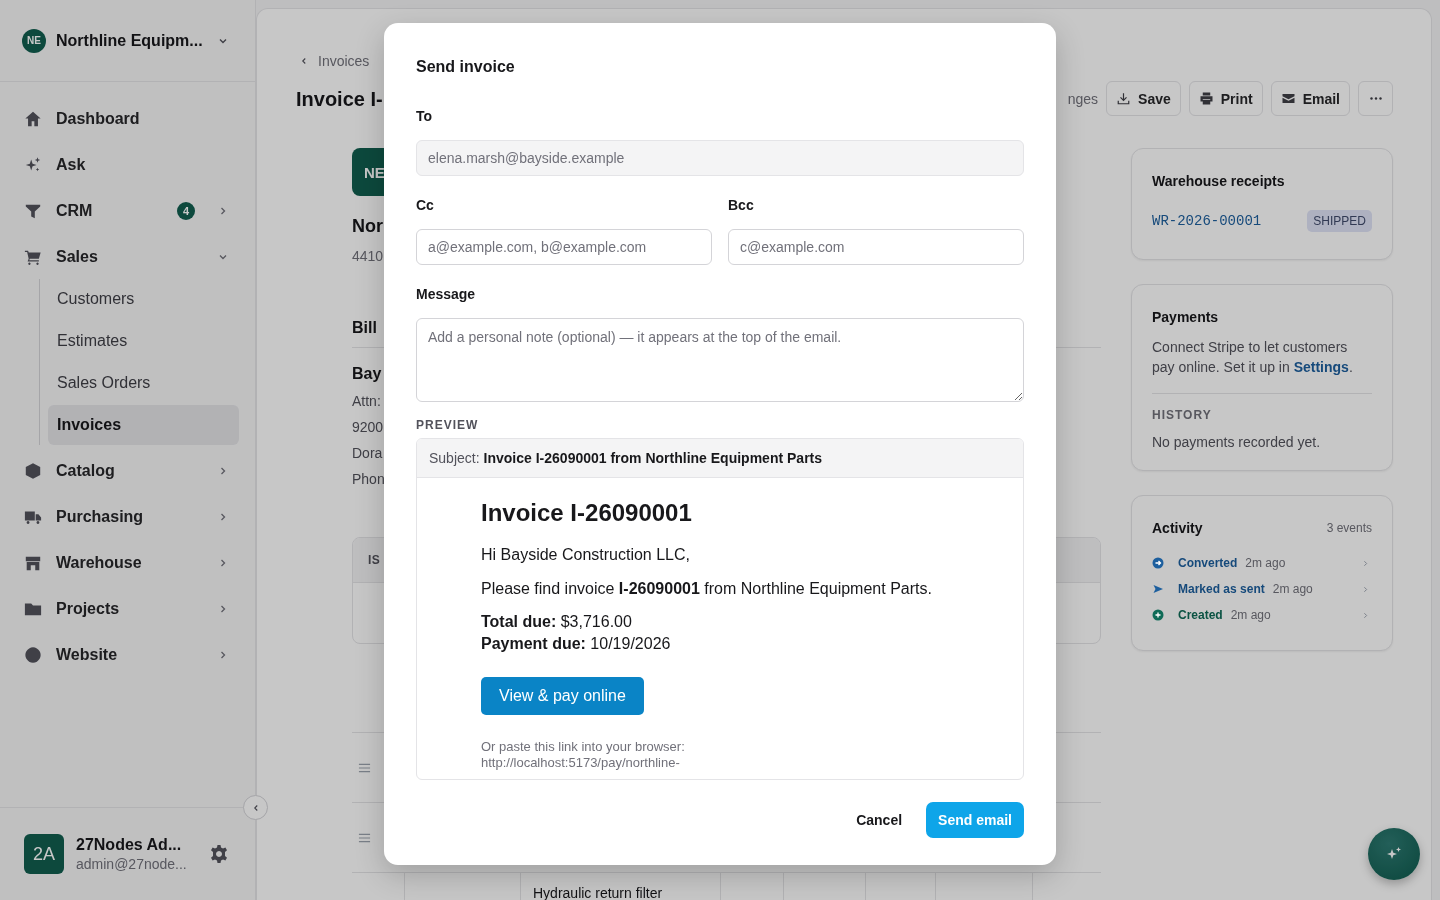 Image resolution: width=1440 pixels, height=900 pixels. I want to click on plus-circle-icon, so click(1158, 615).